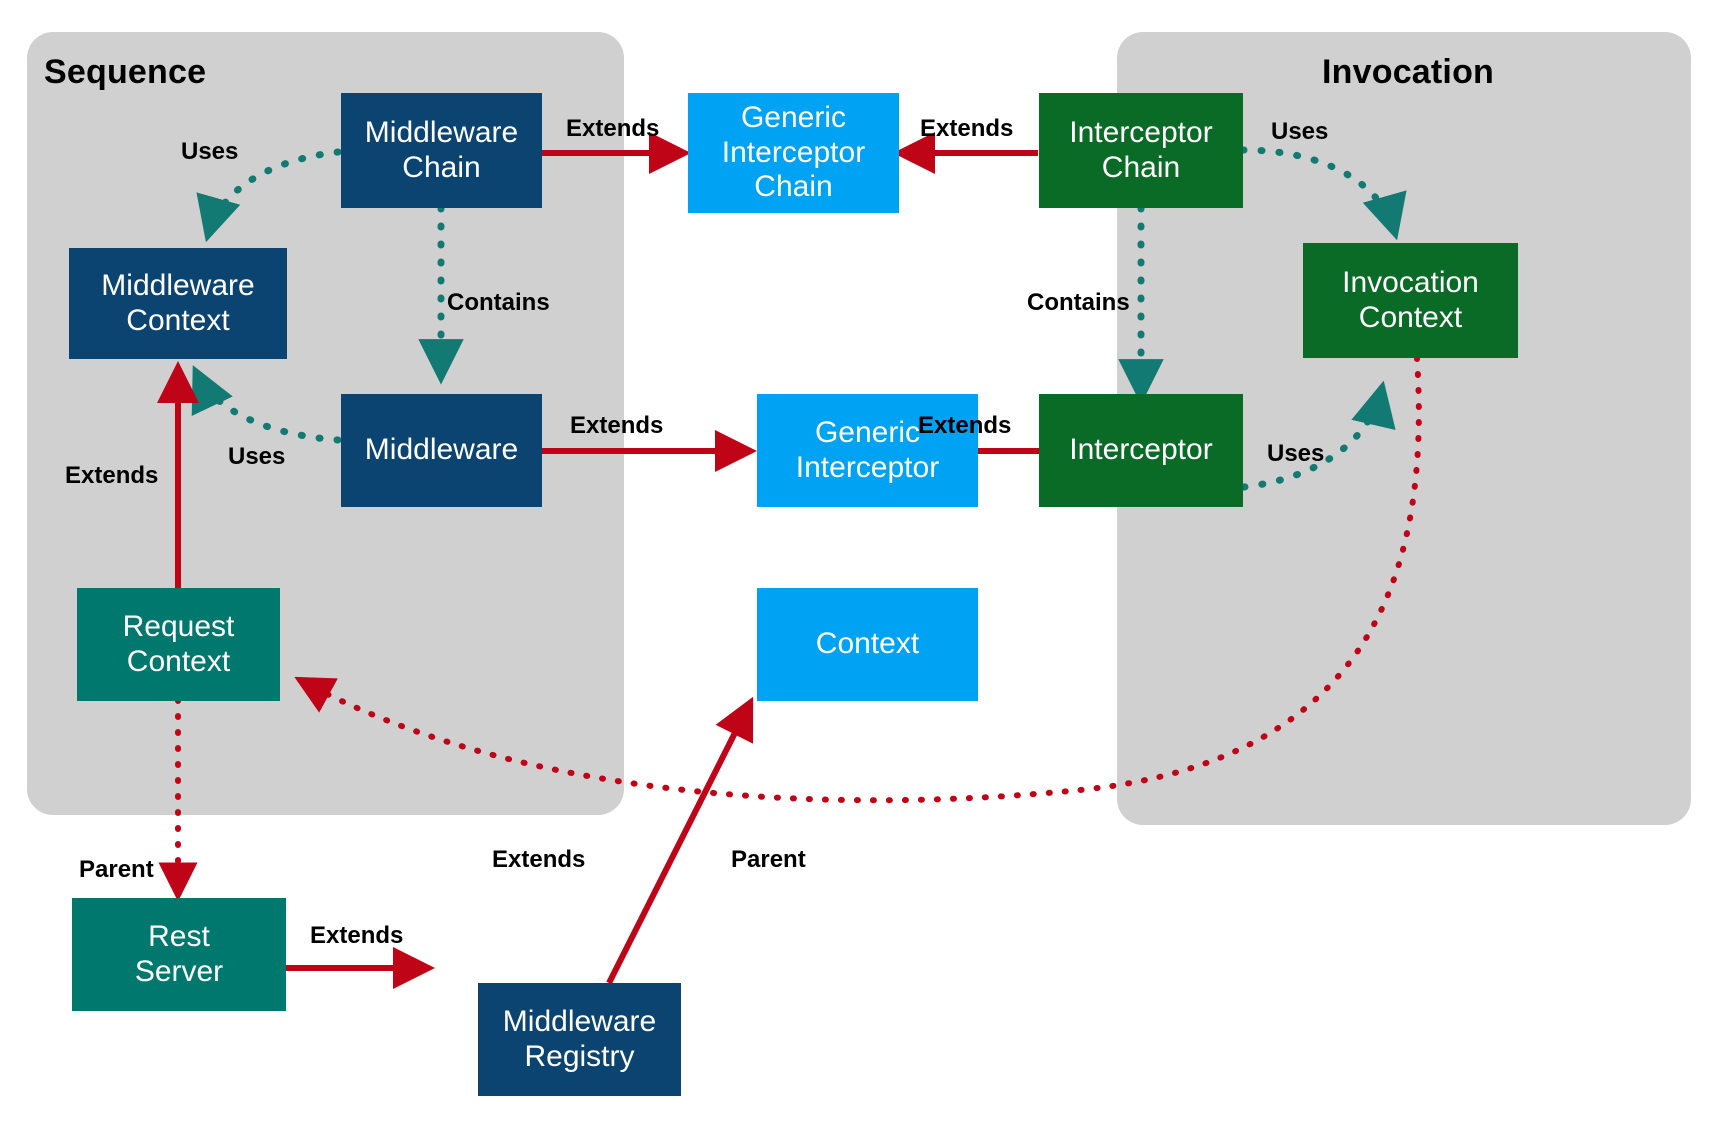 The height and width of the screenshot is (1144, 1720). What do you see at coordinates (210, 151) in the screenshot?
I see `edge-label-mwchain-uses-mwcontext: Uses` at bounding box center [210, 151].